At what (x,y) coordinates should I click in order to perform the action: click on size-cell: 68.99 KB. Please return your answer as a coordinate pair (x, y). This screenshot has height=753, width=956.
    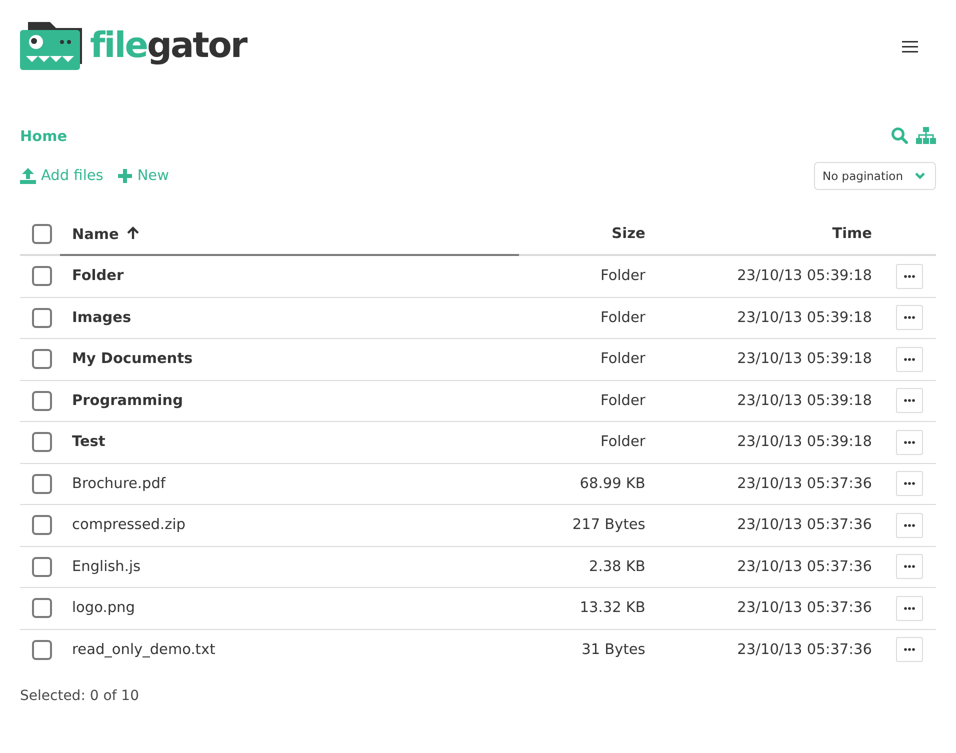
    Looking at the image, I should click on (588, 483).